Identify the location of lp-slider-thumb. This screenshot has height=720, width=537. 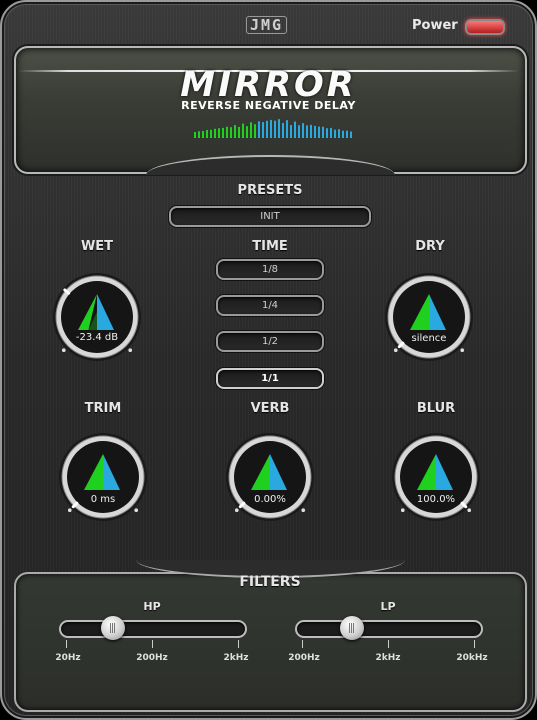
(352, 628).